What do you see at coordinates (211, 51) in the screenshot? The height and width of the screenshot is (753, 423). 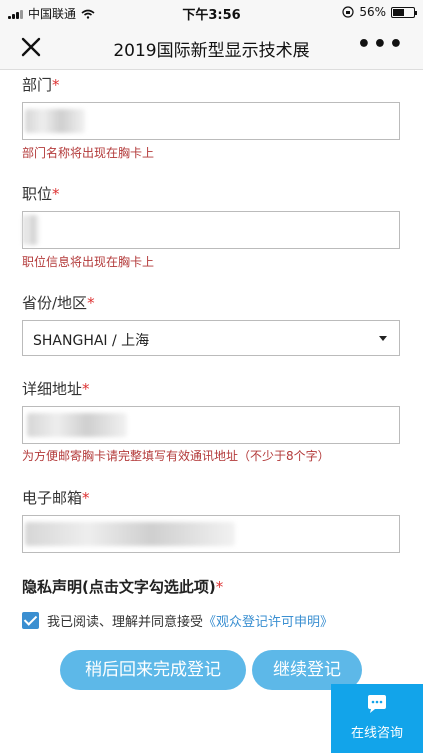 I see `page-title: 2019国际新型显示技术展` at bounding box center [211, 51].